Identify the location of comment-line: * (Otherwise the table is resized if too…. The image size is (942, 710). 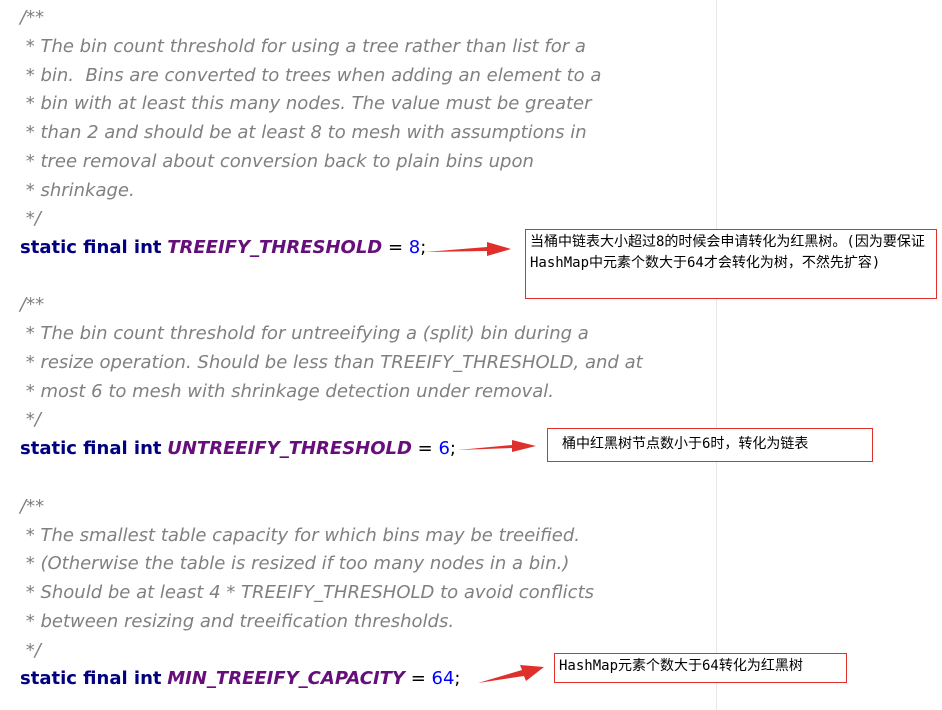
(295, 563).